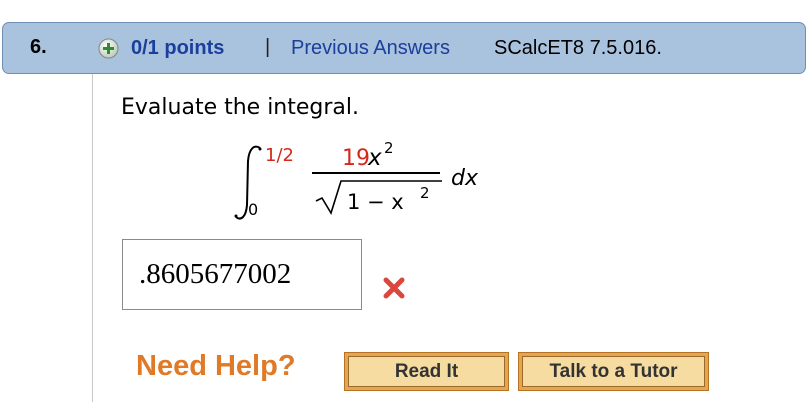 The height and width of the screenshot is (402, 812). What do you see at coordinates (108, 48) in the screenshot?
I see `plus-circle-icon` at bounding box center [108, 48].